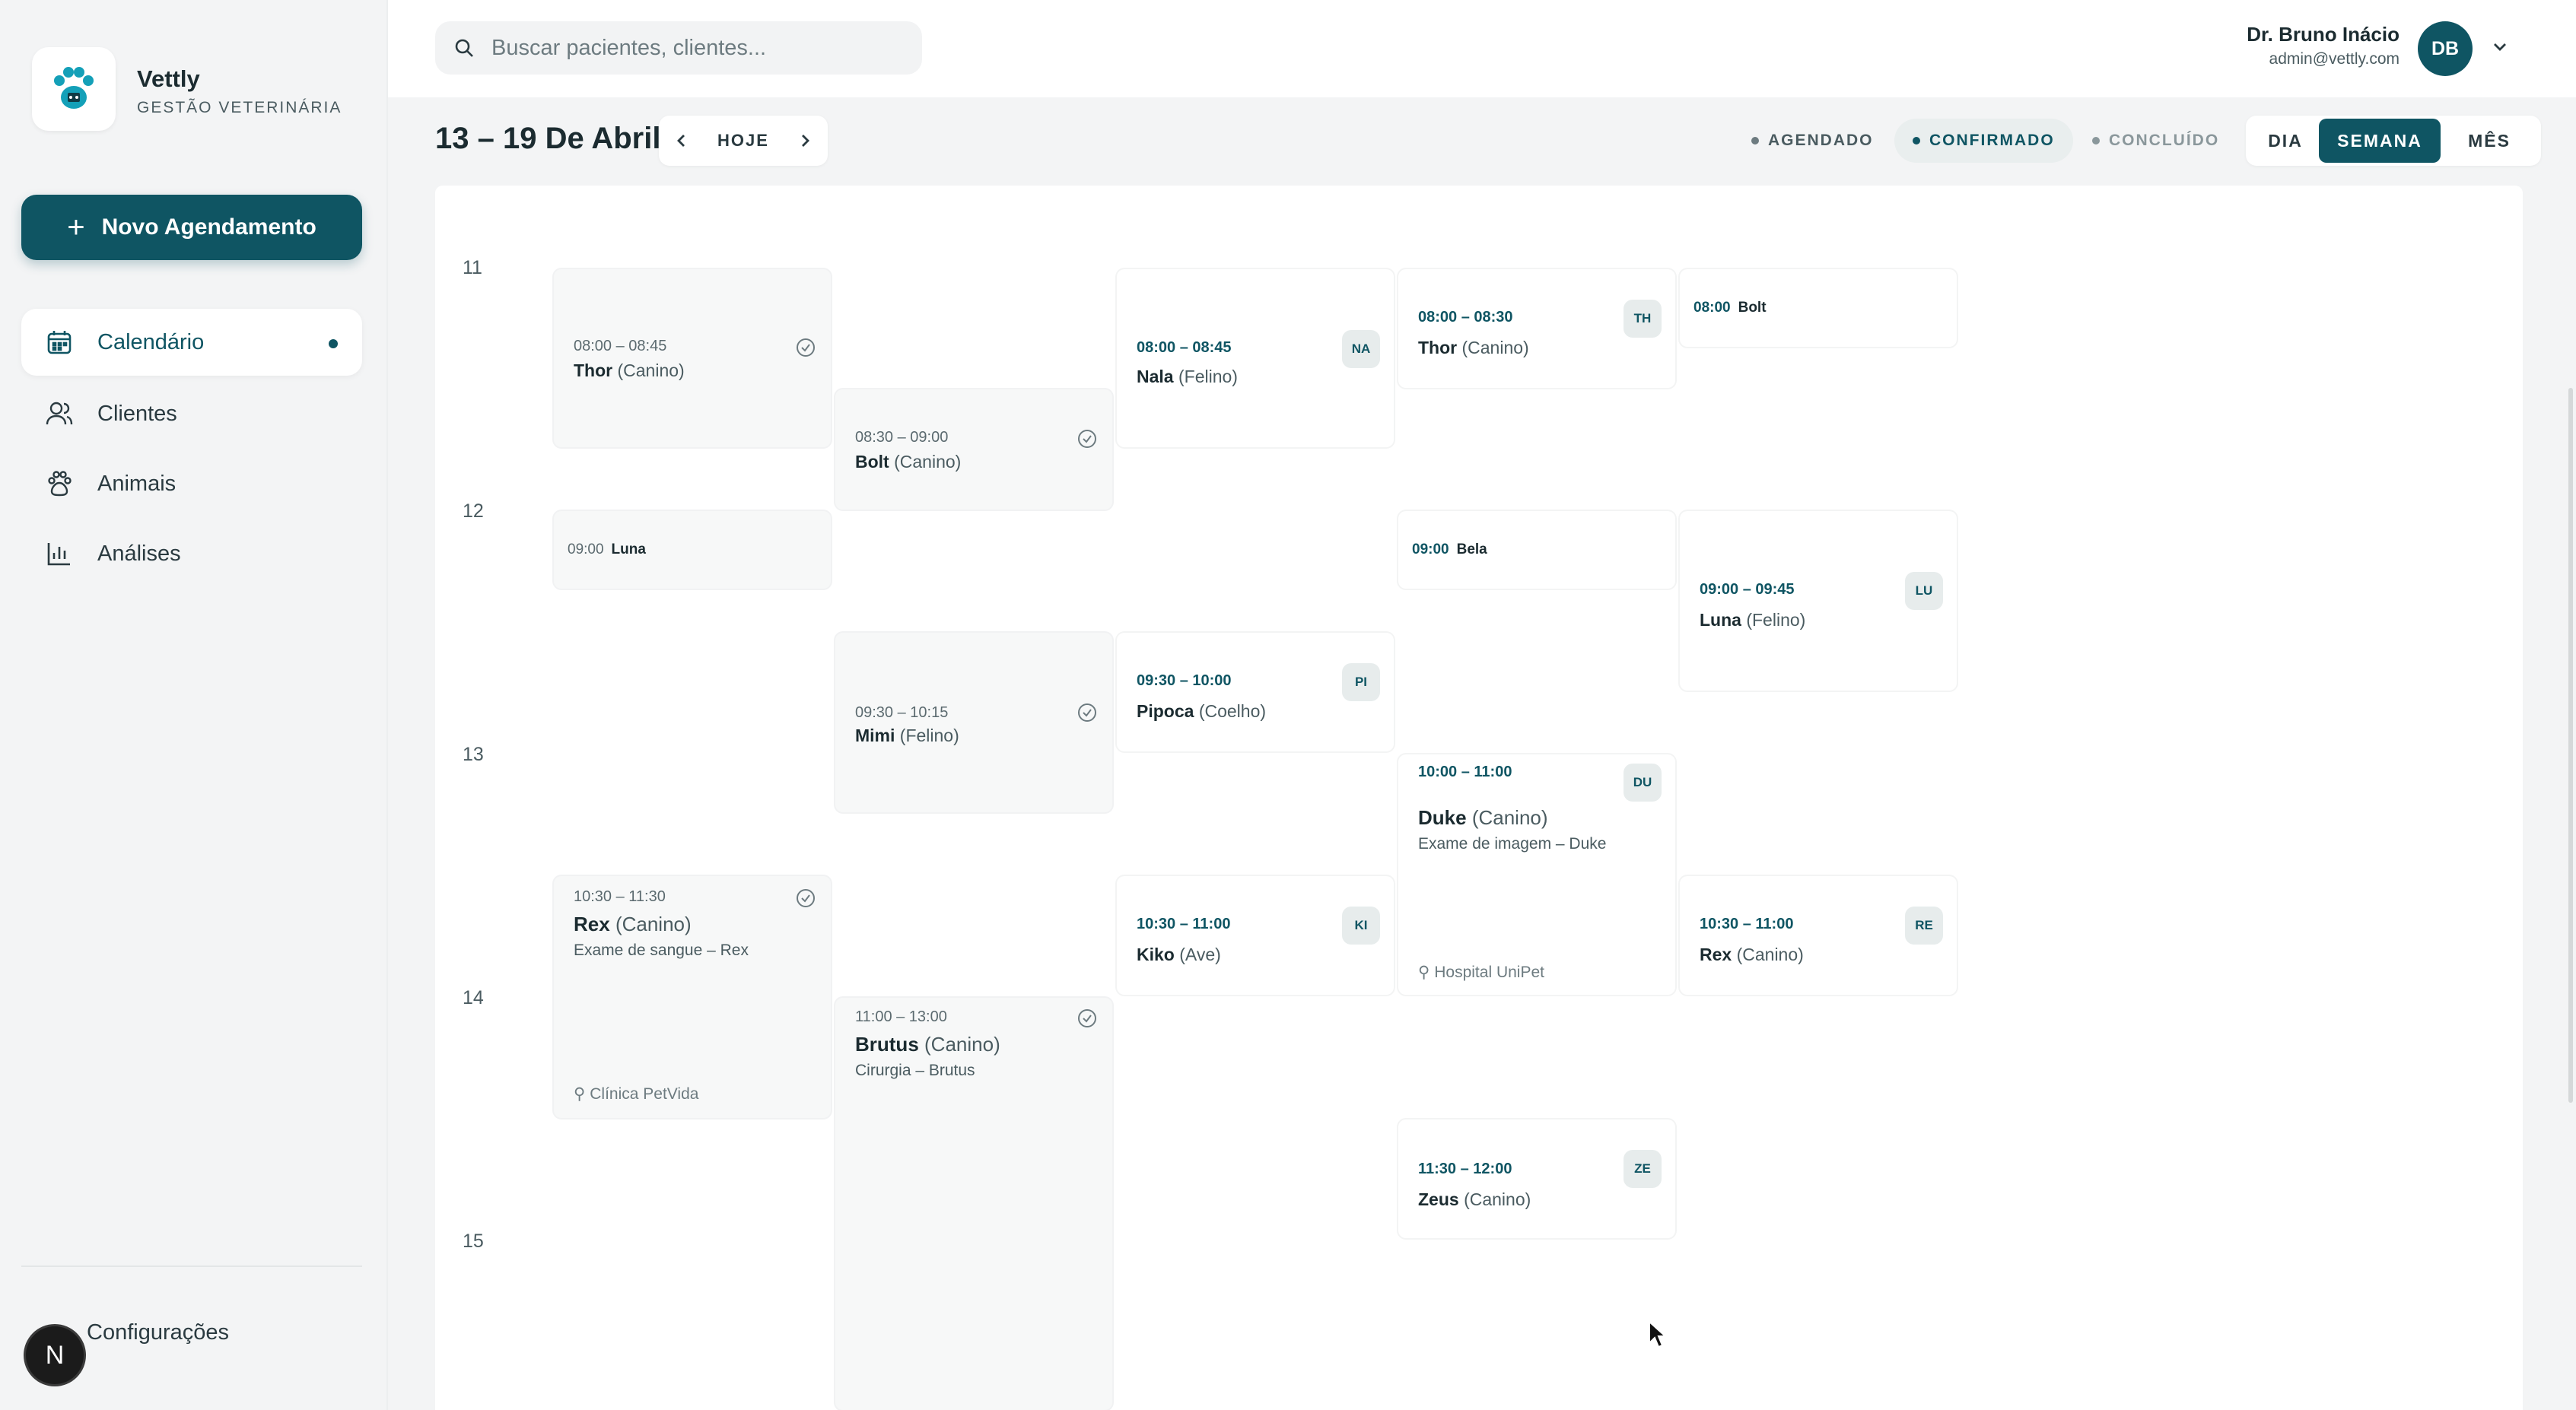 The height and width of the screenshot is (1410, 2576). Describe the element at coordinates (2446, 48) in the screenshot. I see `avatar: DB` at that location.